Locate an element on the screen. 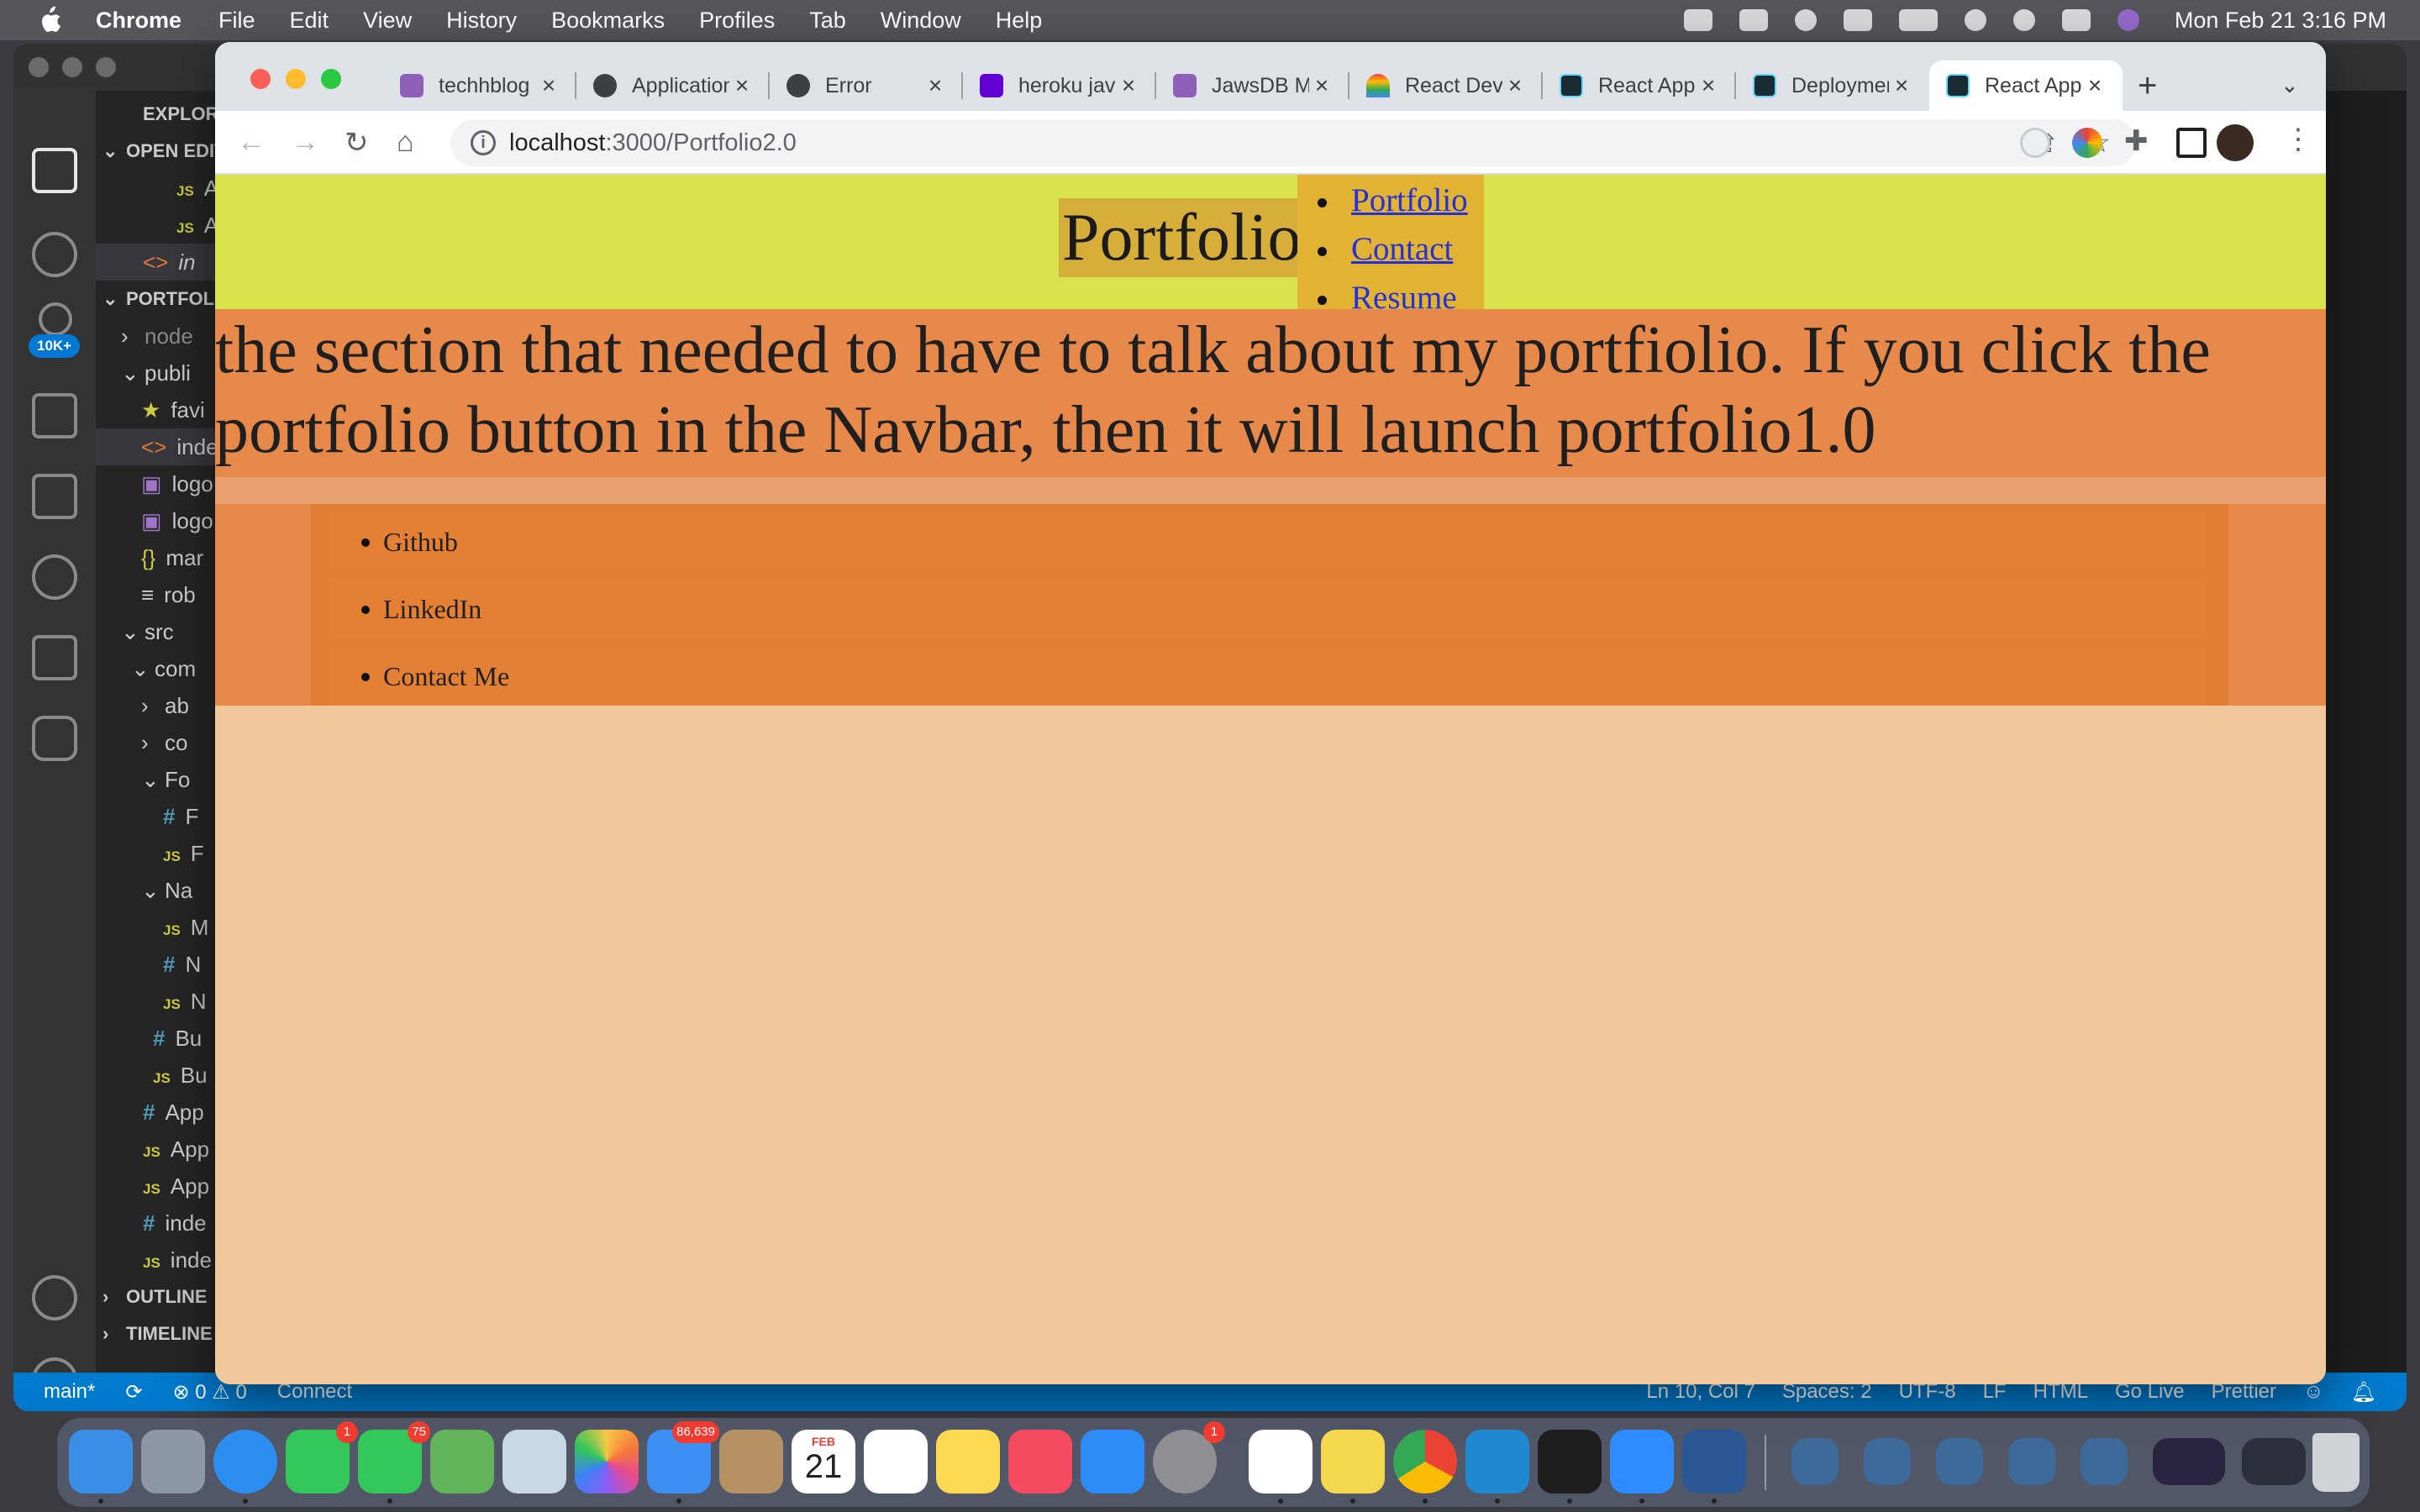  browser-tab-active: React App × is located at coordinates (2026, 85).